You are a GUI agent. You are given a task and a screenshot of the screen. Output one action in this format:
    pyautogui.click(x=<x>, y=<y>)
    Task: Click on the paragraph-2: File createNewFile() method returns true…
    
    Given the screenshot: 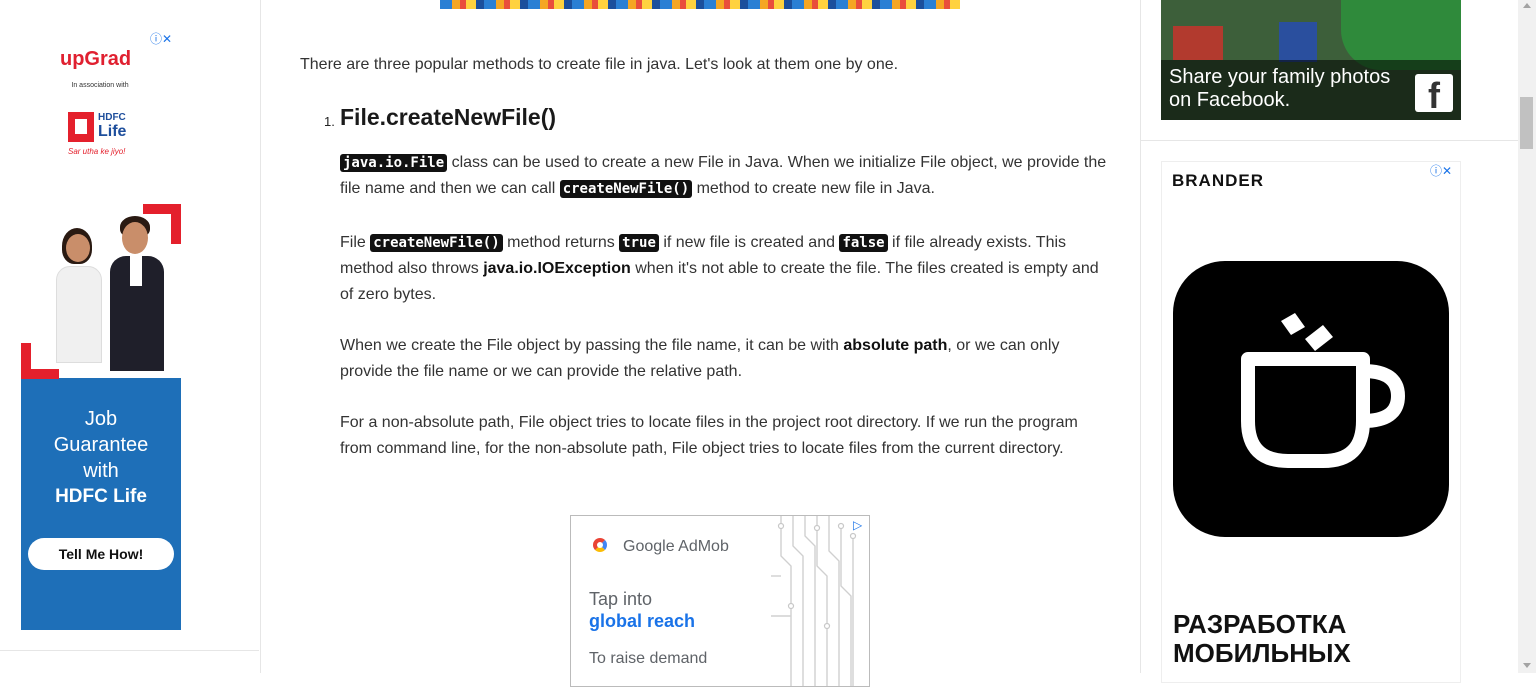 What is the action you would take?
    pyautogui.click(x=725, y=269)
    